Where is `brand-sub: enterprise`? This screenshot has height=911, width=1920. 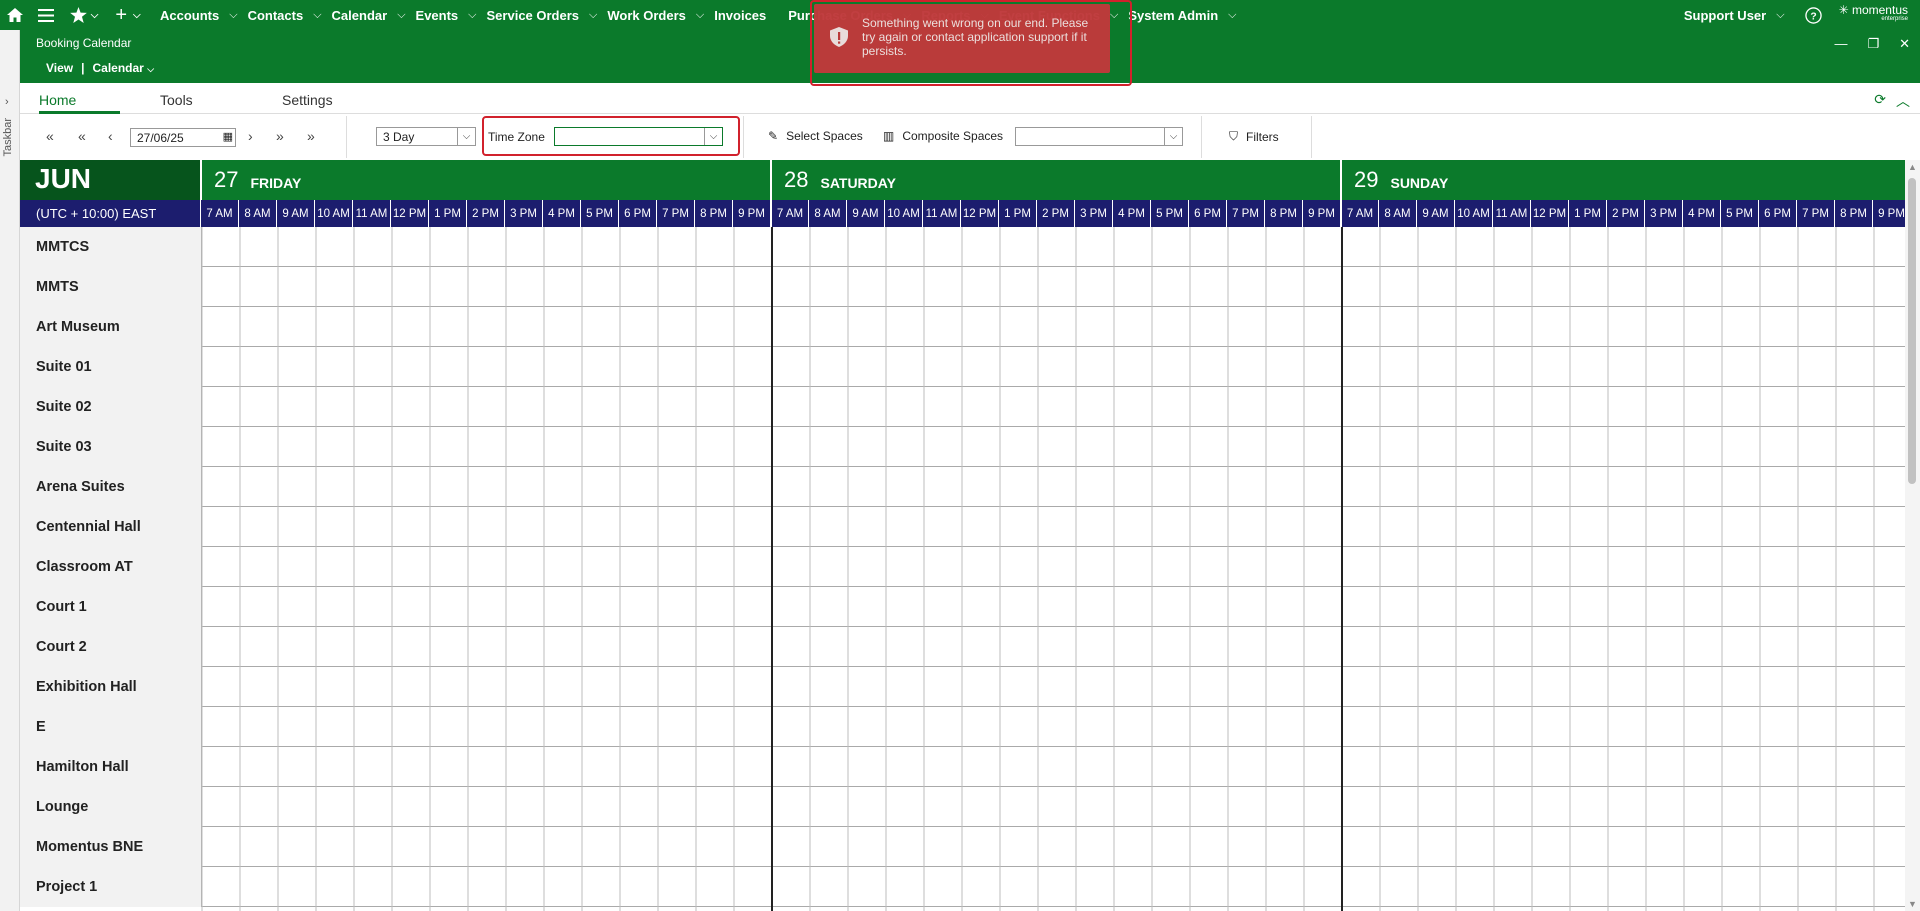
brand-sub: enterprise is located at coordinates (1894, 19).